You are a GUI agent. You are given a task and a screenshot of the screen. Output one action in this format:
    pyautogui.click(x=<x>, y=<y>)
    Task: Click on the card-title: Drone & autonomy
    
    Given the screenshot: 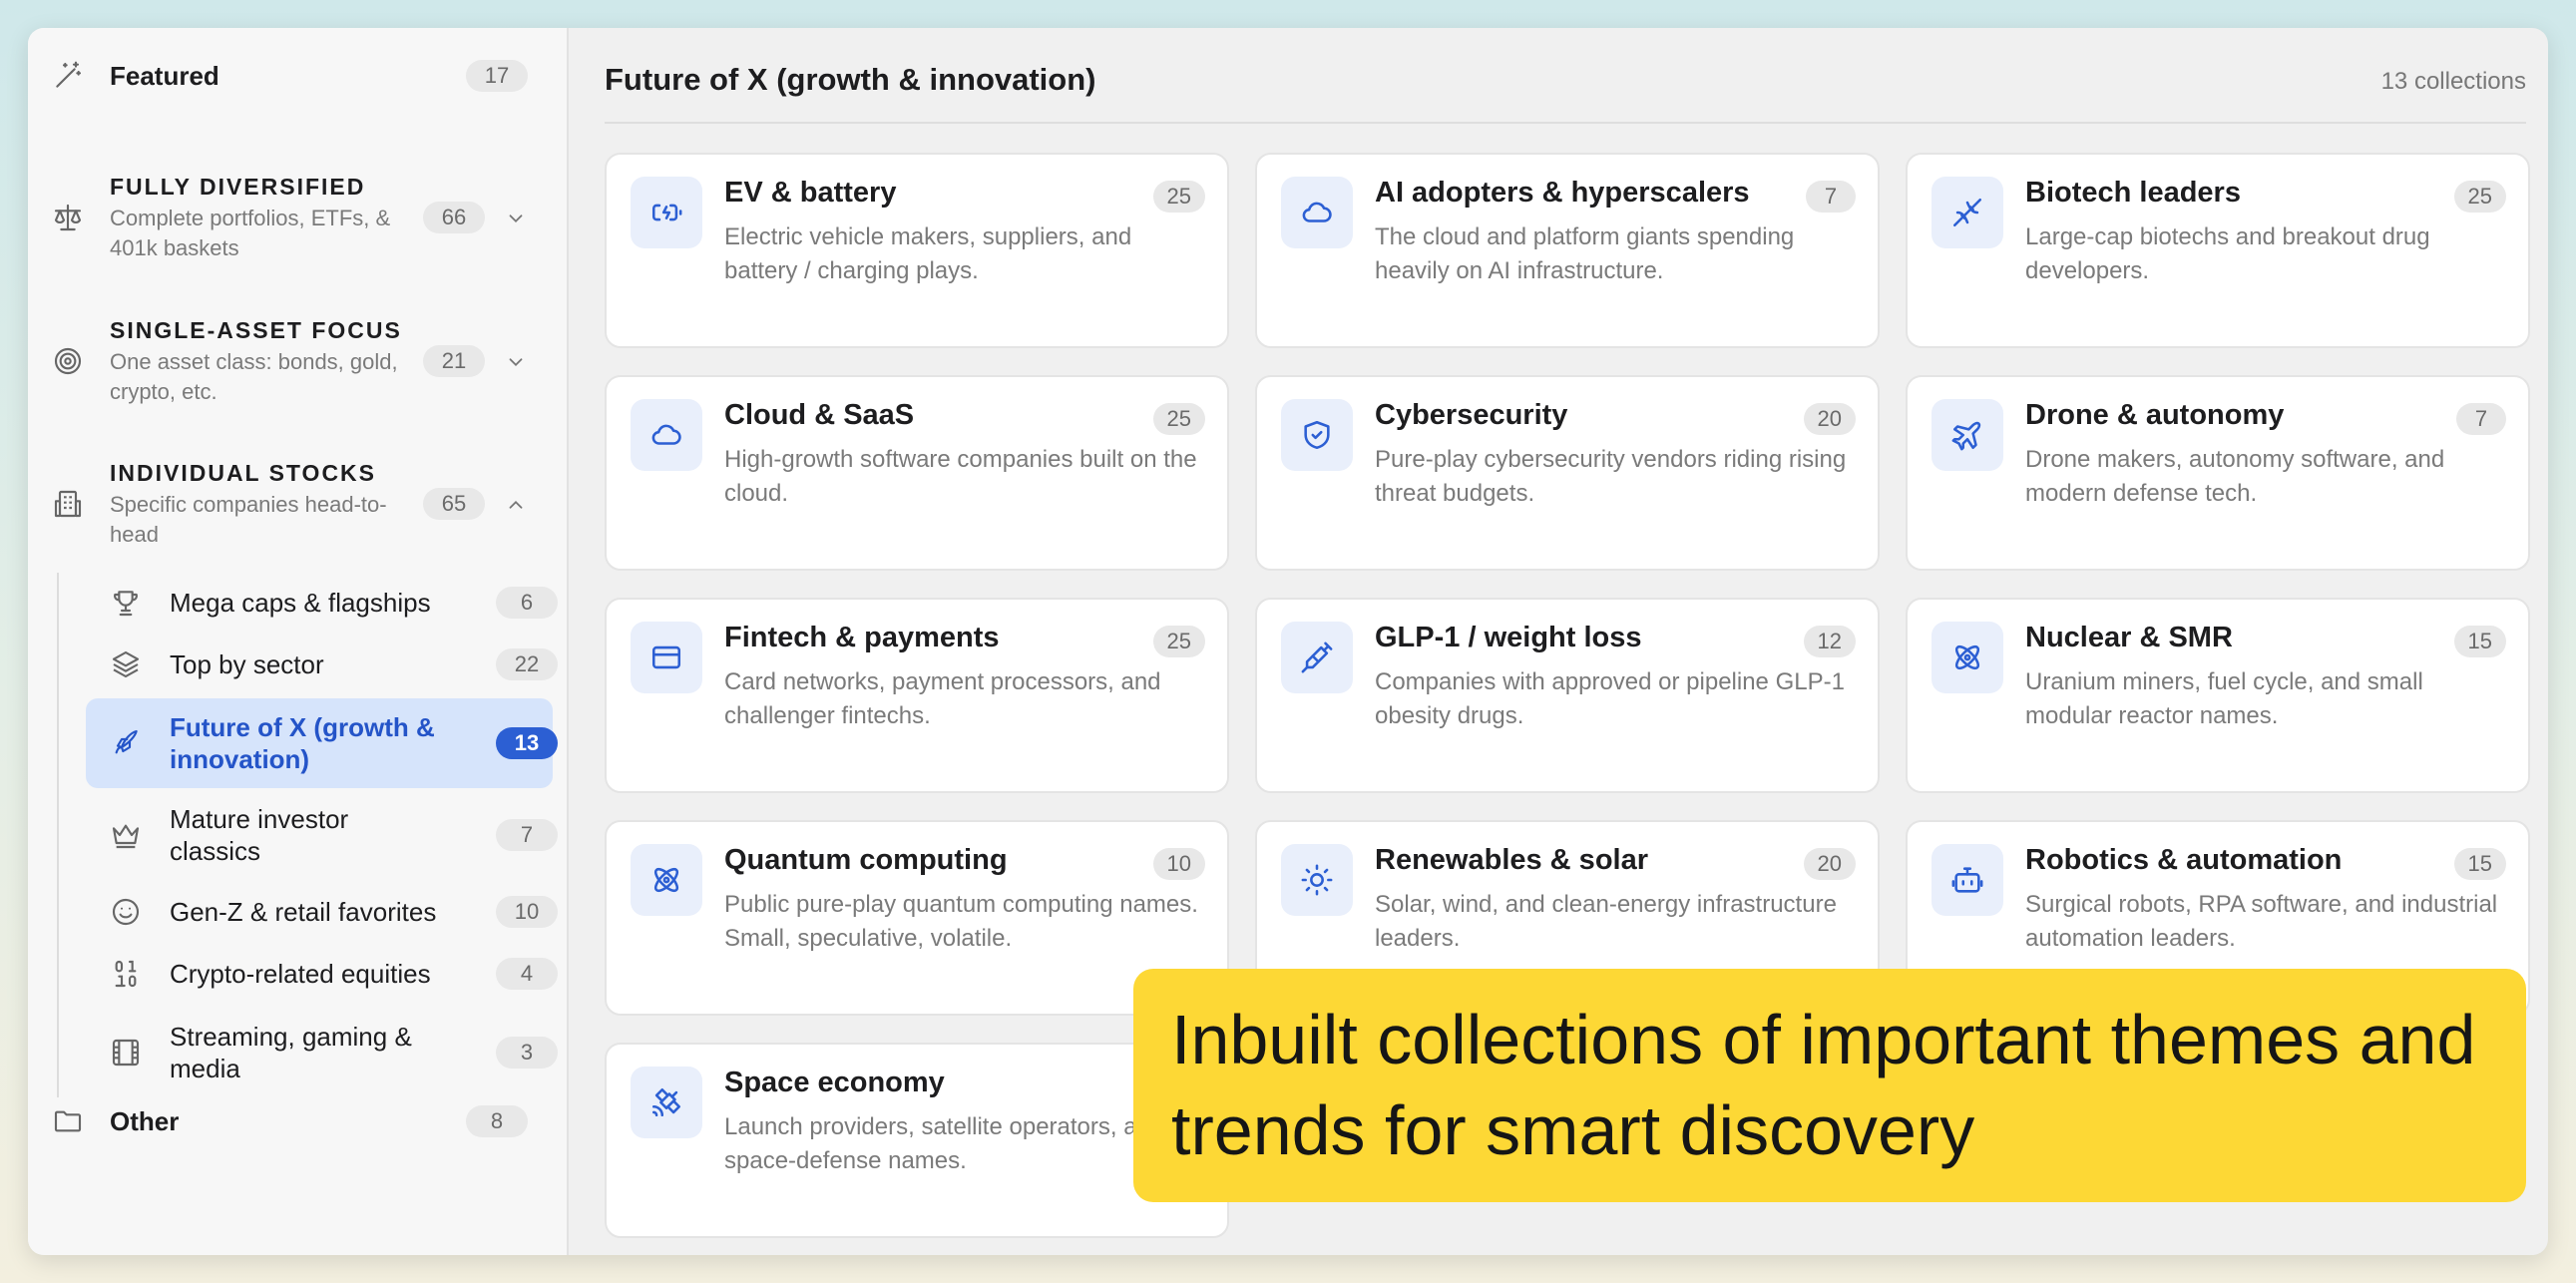 What is the action you would take?
    pyautogui.click(x=2155, y=415)
    